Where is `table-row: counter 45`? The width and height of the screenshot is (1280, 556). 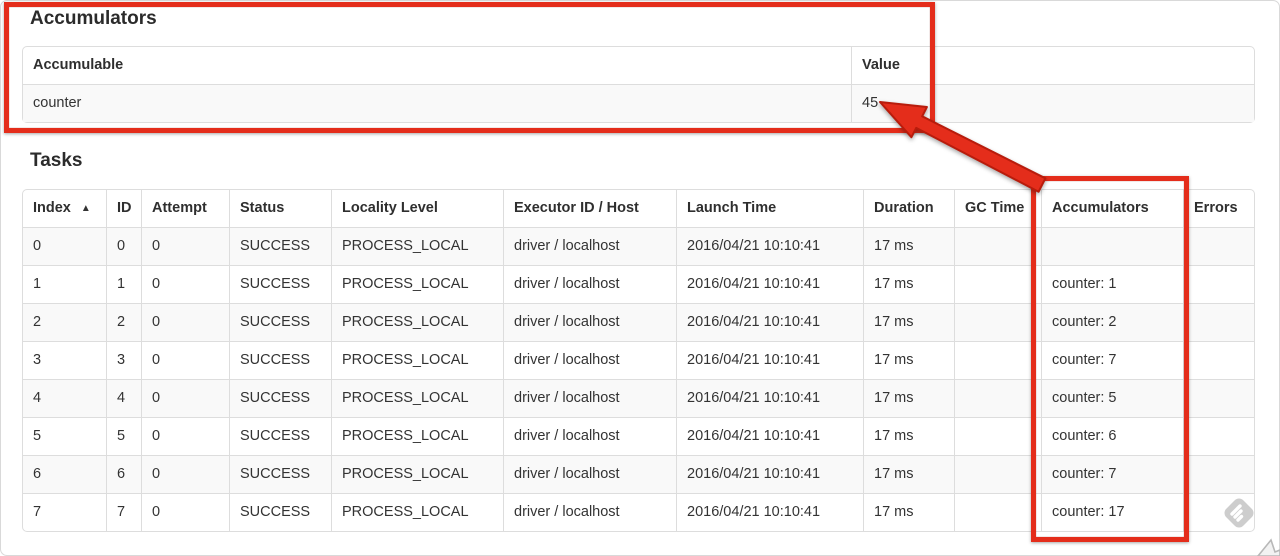
table-row: counter 45 is located at coordinates (638, 103).